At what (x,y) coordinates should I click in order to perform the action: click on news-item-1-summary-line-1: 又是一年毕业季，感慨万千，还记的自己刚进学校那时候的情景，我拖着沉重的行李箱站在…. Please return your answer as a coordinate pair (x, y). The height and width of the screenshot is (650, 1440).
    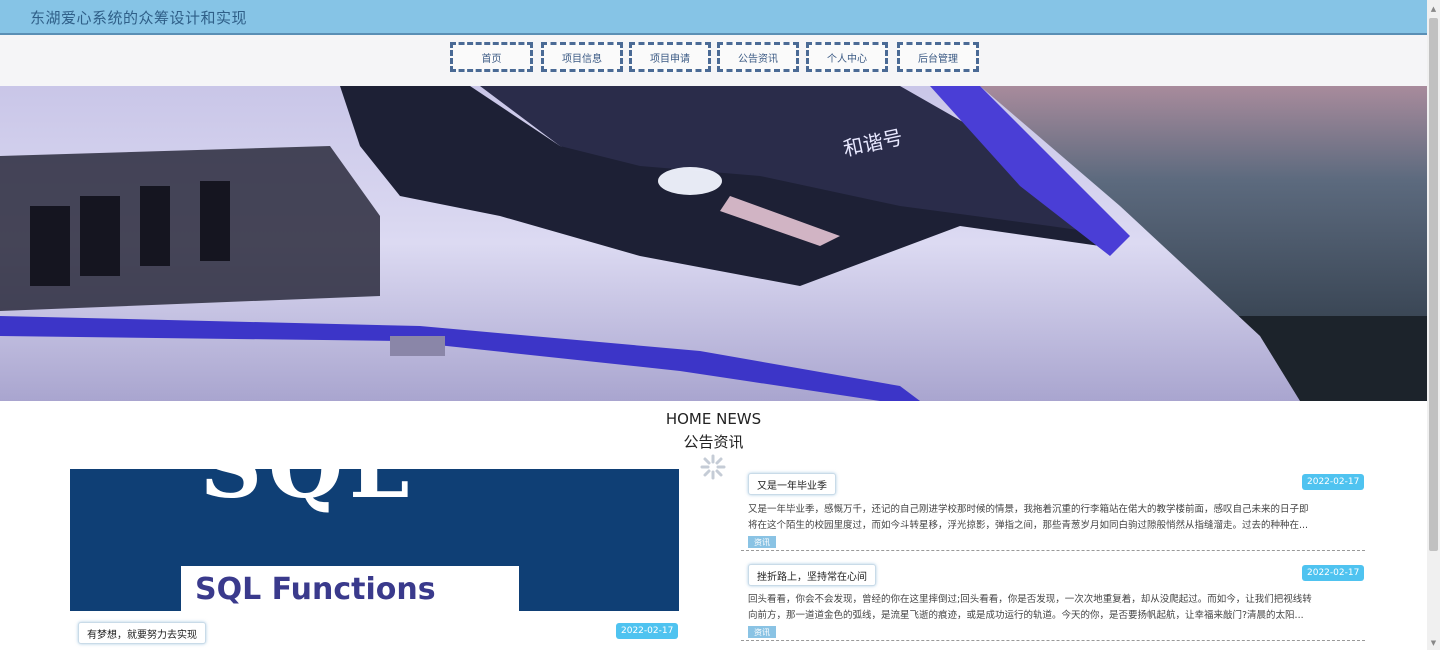
    Looking at the image, I should click on (1028, 509).